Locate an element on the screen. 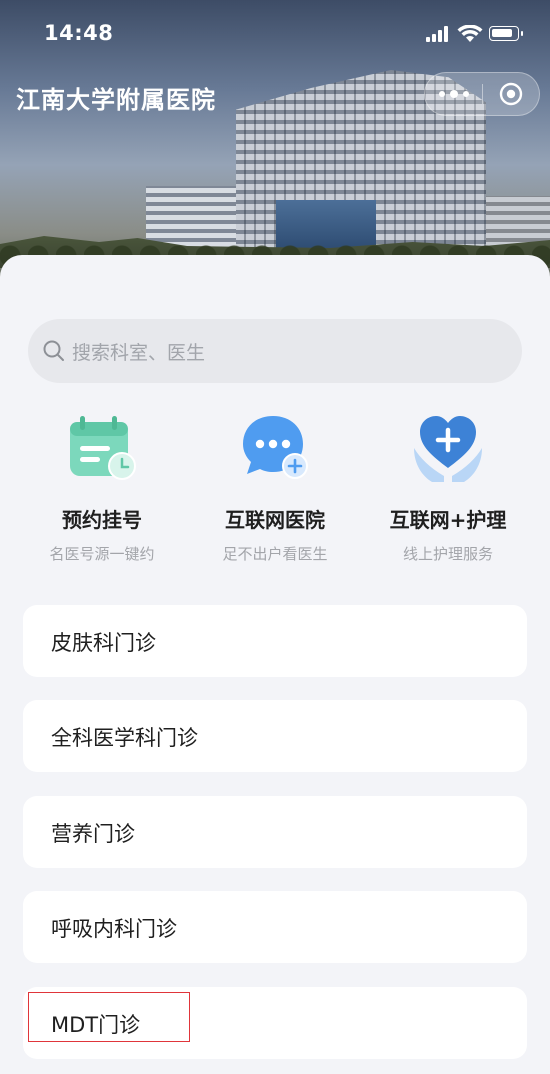 The width and height of the screenshot is (550, 1074). service-appointment: 预约挂号 名医号源一键约 is located at coordinates (102, 487).